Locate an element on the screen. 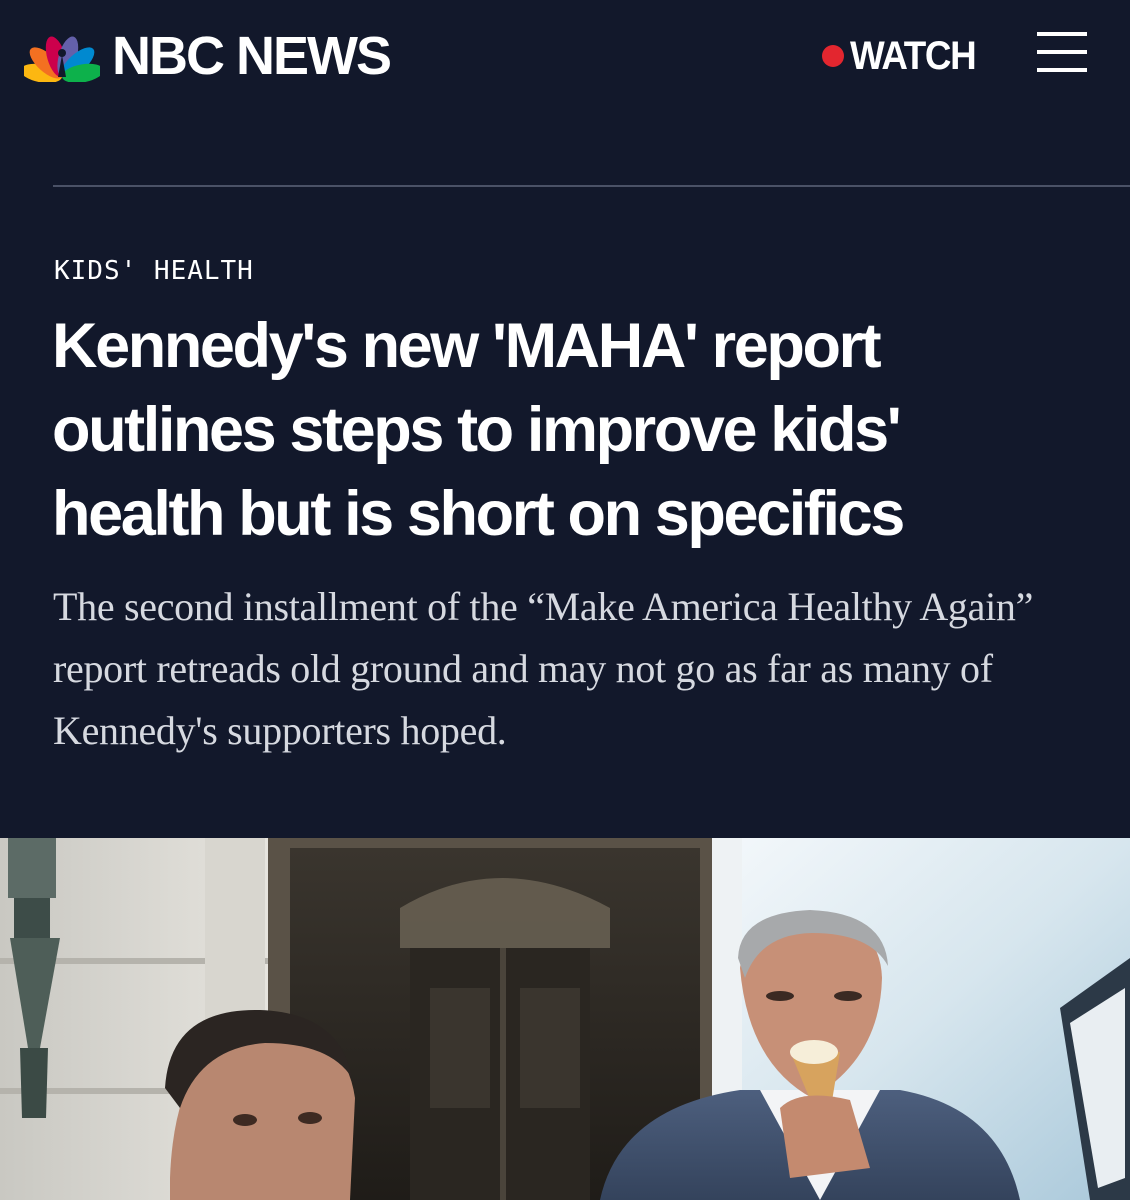 This screenshot has height=1200, width=1130. brand-wordmark: NBC NEWS is located at coordinates (252, 56).